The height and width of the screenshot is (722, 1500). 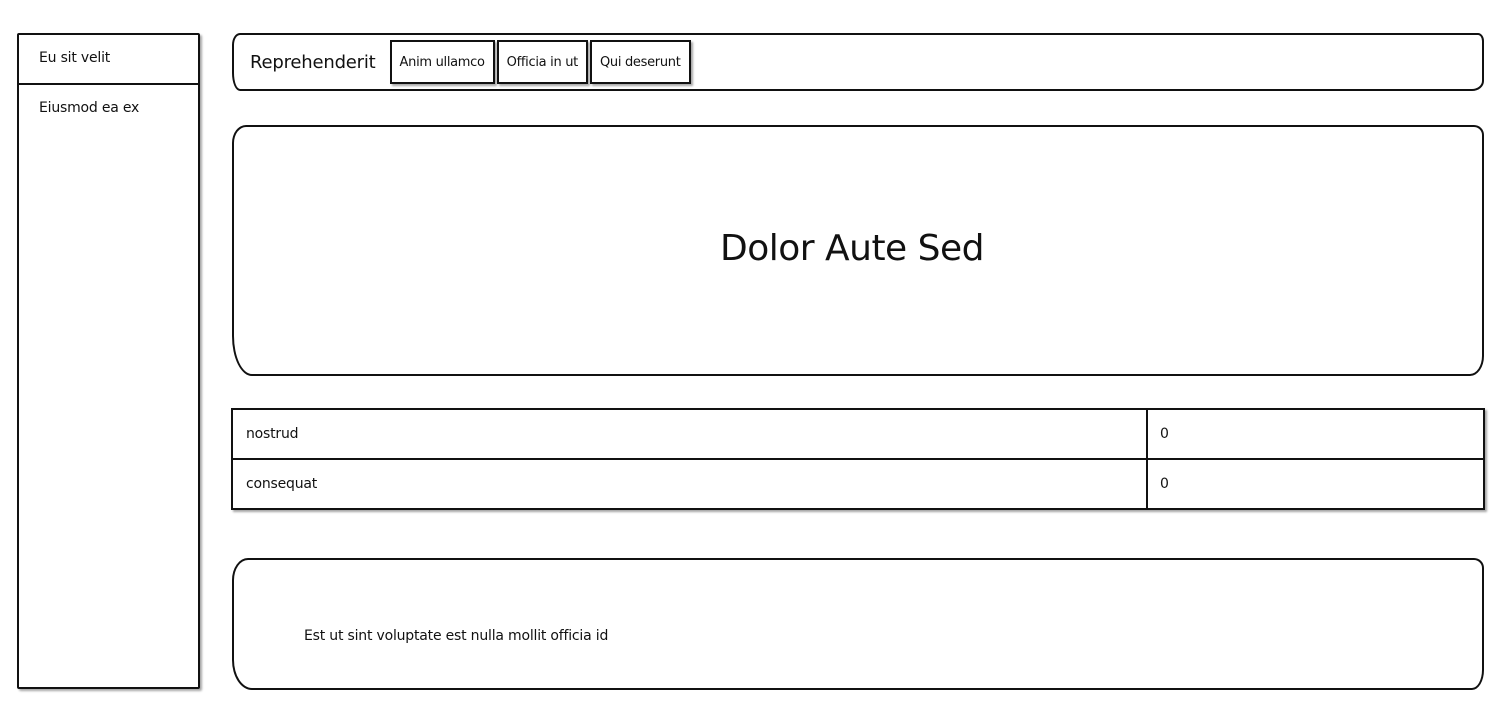 What do you see at coordinates (75, 58) in the screenshot?
I see `sidebar-item-label: Eu sit velit` at bounding box center [75, 58].